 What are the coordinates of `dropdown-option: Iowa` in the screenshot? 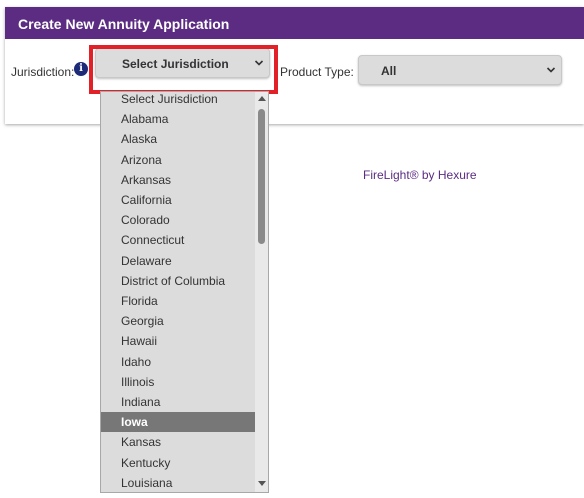 It's located at (178, 422).